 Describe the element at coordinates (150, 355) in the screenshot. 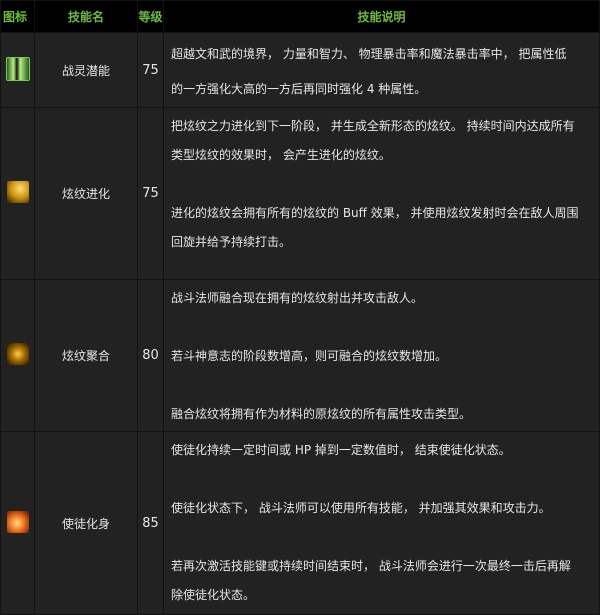

I see `skill-level: 80` at that location.